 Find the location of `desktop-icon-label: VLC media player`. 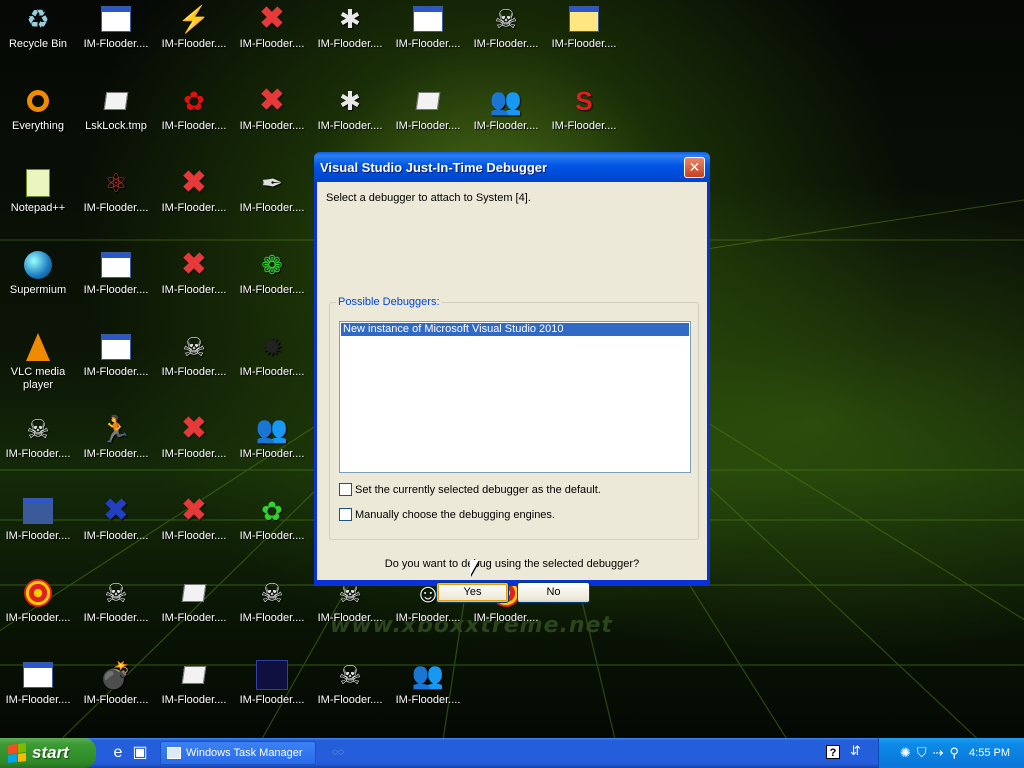

desktop-icon-label: VLC media player is located at coordinates (38, 378).